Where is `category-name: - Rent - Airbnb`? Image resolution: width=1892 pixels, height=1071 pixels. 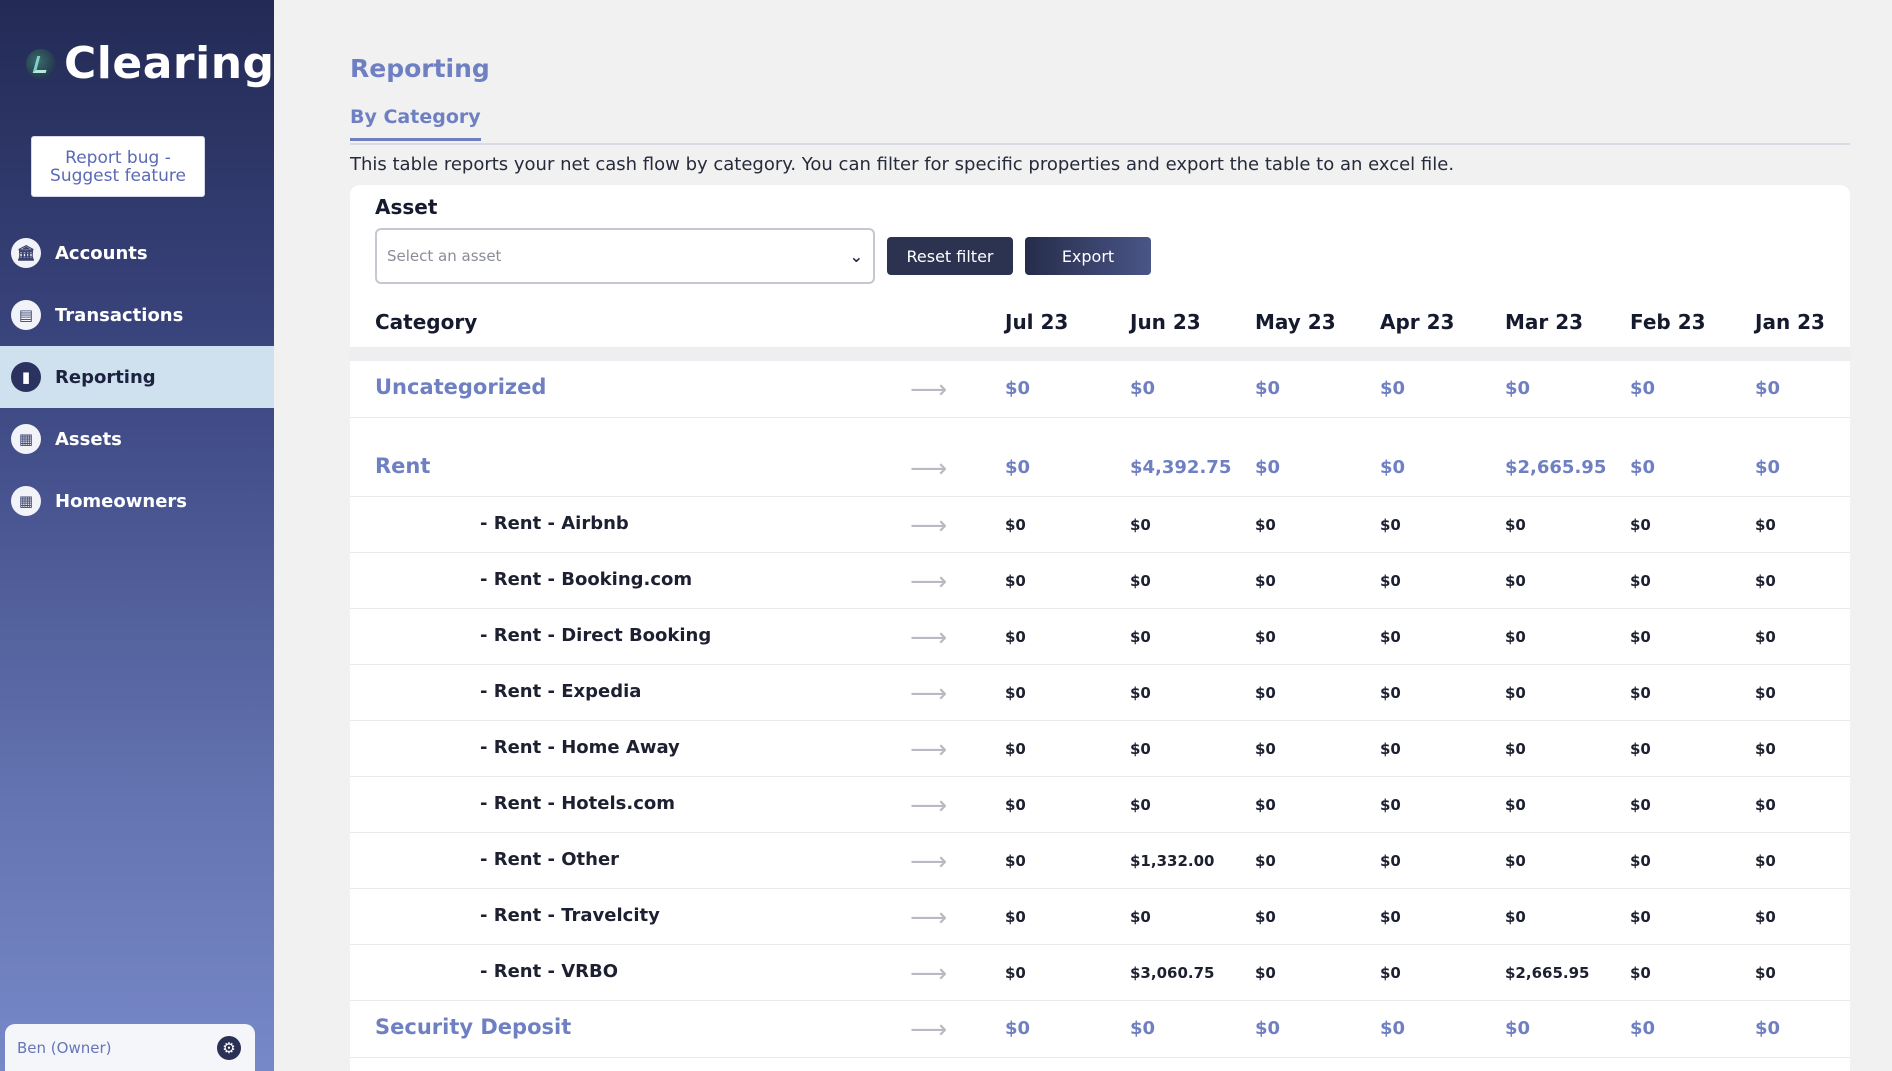
category-name: - Rent - Airbnb is located at coordinates (554, 523).